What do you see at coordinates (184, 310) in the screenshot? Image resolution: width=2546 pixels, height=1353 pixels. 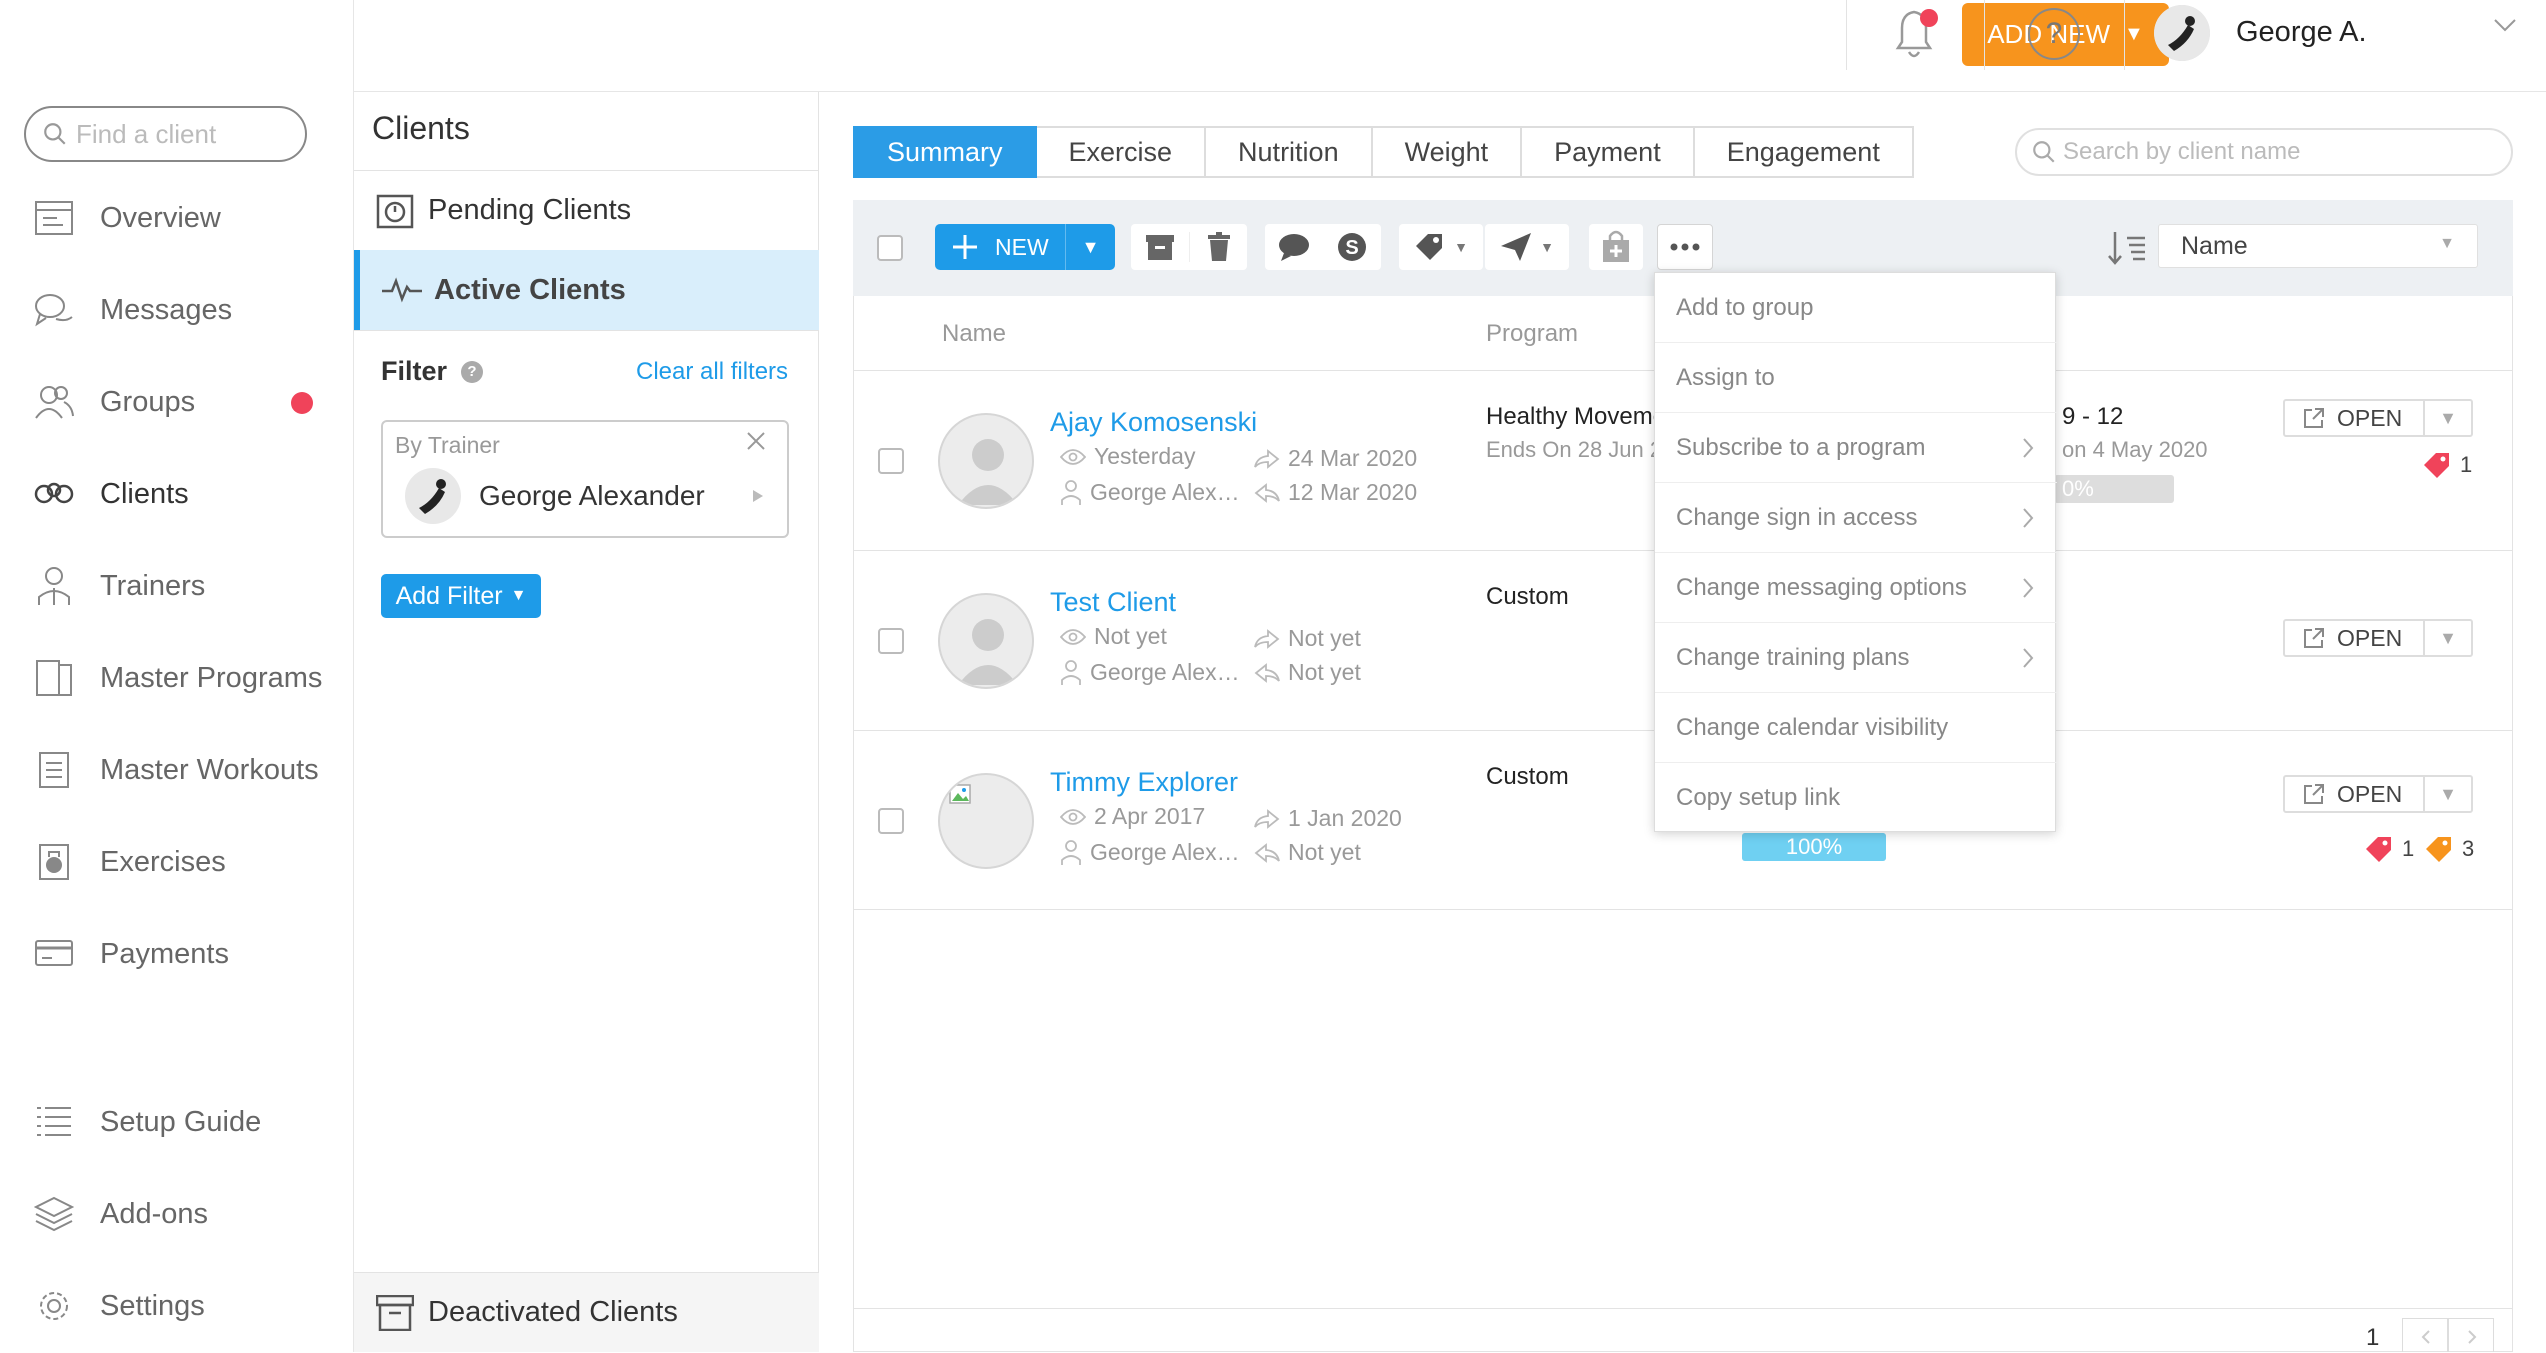 I see `sidebar-item-messages: Messages` at bounding box center [184, 310].